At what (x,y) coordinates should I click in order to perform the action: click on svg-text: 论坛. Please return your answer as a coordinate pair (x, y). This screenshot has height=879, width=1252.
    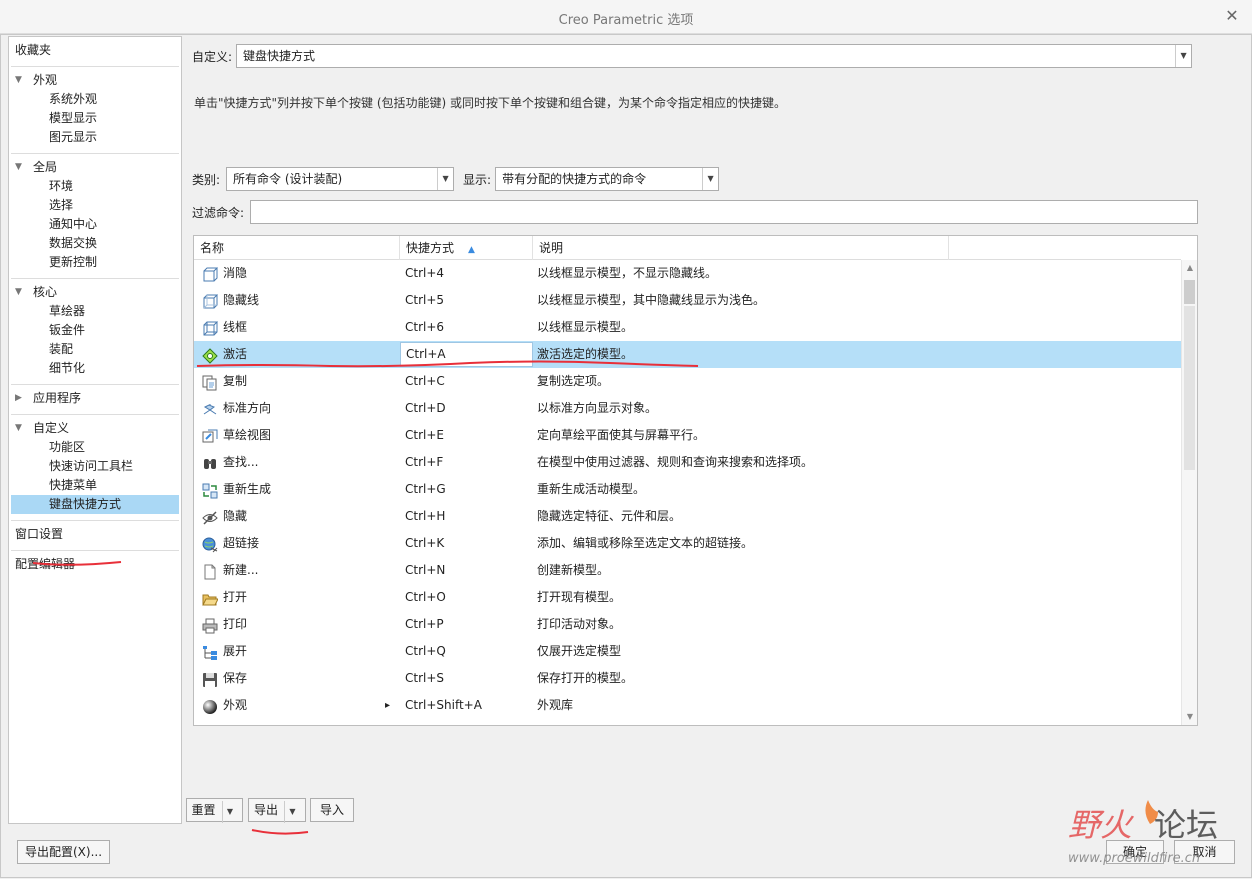
    Looking at the image, I should click on (1186, 825).